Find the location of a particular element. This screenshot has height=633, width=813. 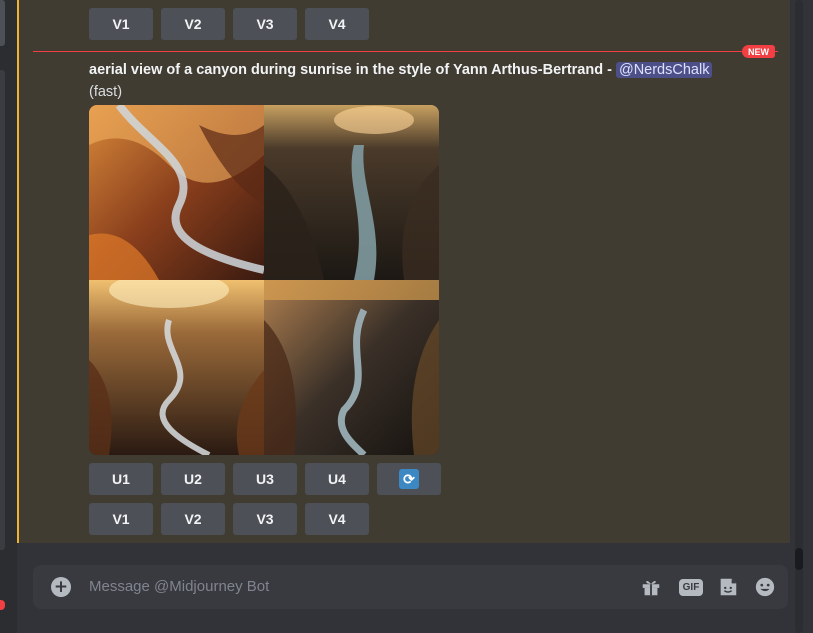

canyon-image-1-art is located at coordinates (176, 192).